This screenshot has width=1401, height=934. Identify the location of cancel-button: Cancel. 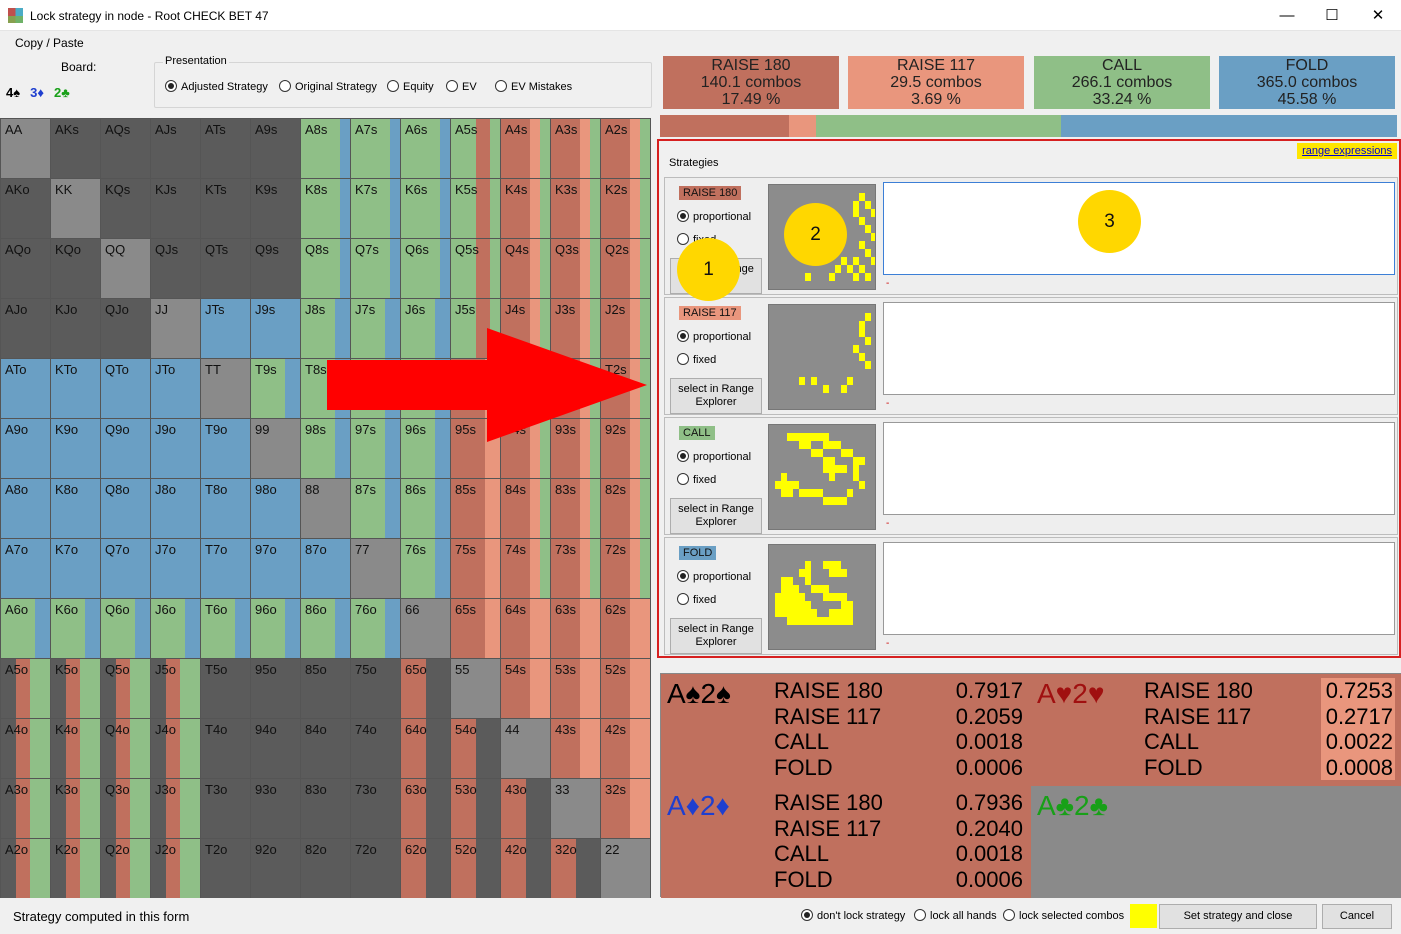
(1357, 916).